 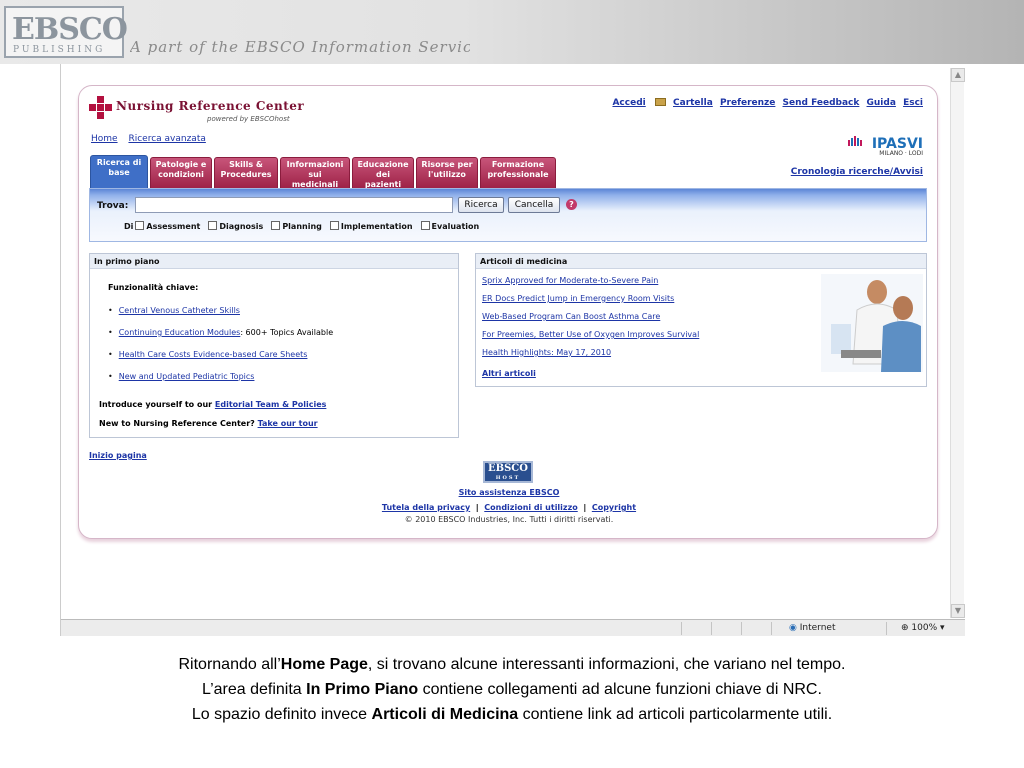 What do you see at coordinates (747, 103) in the screenshot?
I see `preferenze-link: Preferenze` at bounding box center [747, 103].